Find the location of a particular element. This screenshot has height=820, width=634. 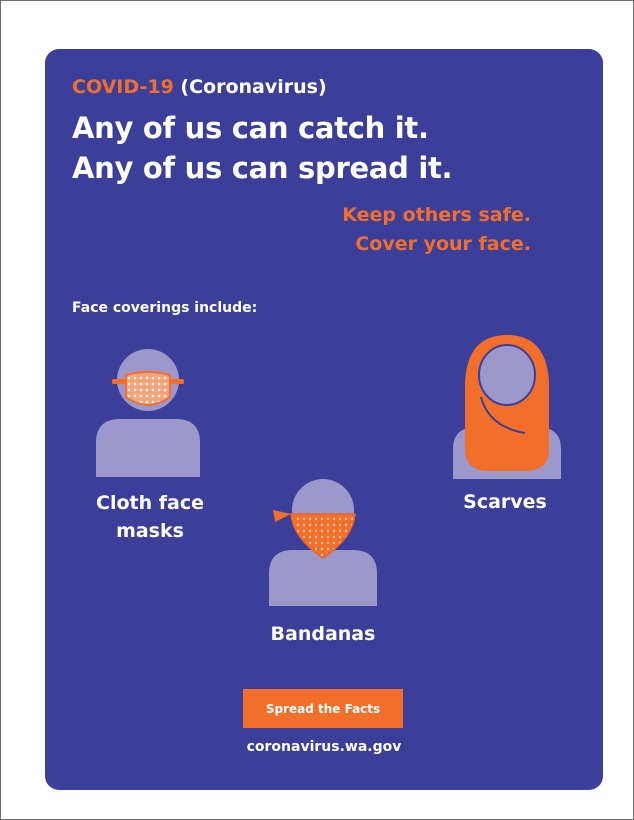

cloth-mask-person-icon is located at coordinates (148, 413).